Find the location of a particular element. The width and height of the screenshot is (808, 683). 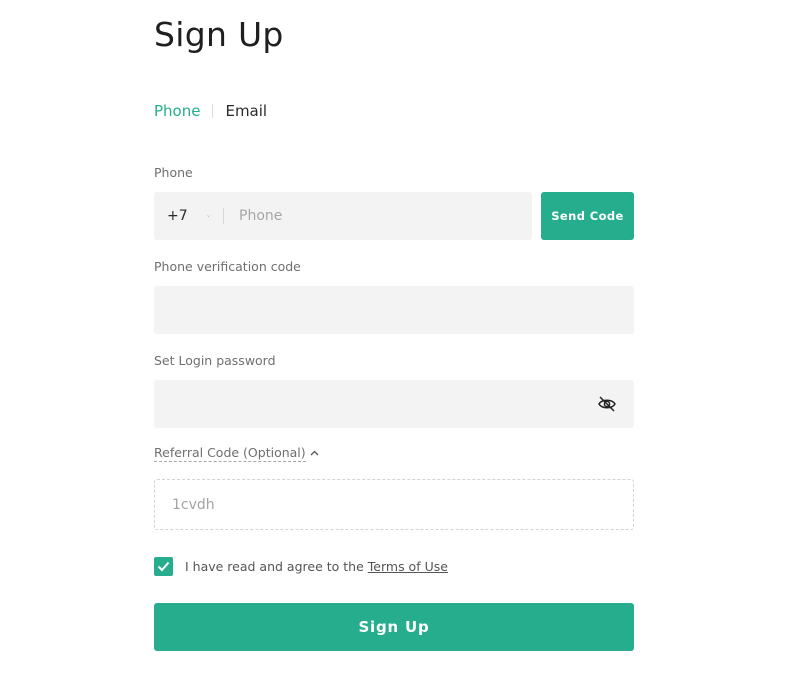

phone-label: Phone is located at coordinates (173, 172).